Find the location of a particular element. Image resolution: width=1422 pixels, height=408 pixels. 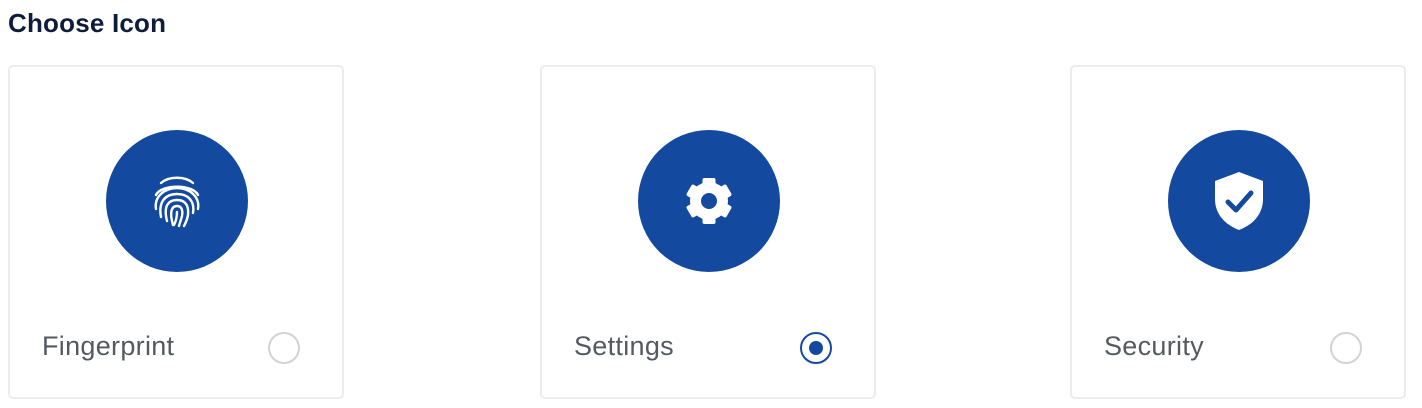

option-radio-fingerprint is located at coordinates (284, 348).